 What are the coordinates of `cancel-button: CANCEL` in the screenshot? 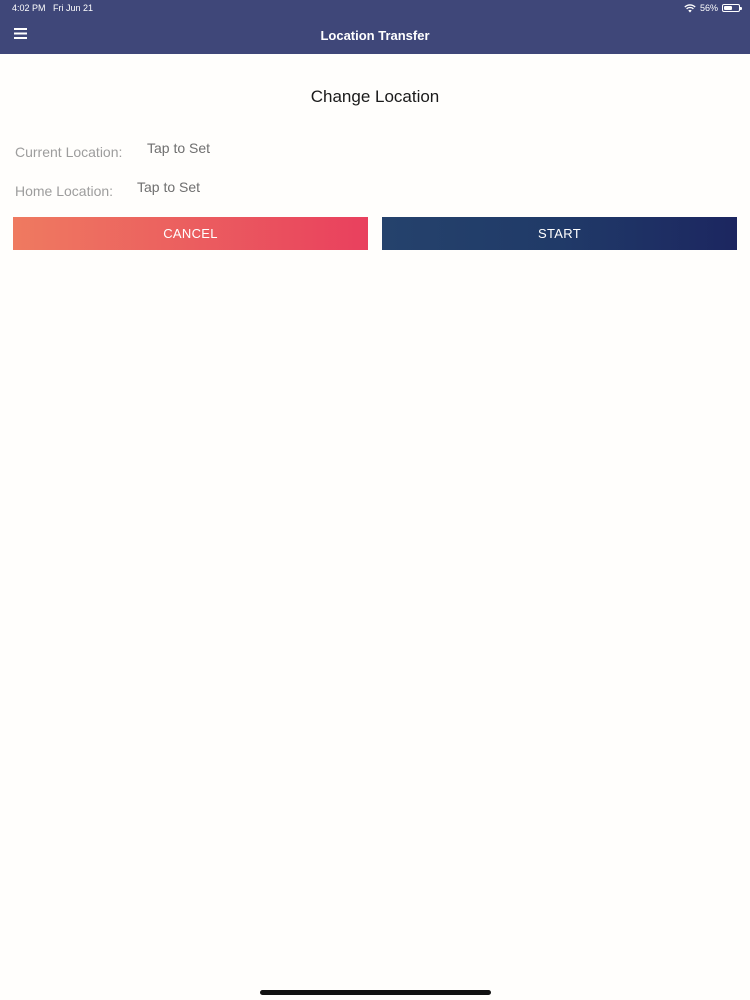 It's located at (190, 233).